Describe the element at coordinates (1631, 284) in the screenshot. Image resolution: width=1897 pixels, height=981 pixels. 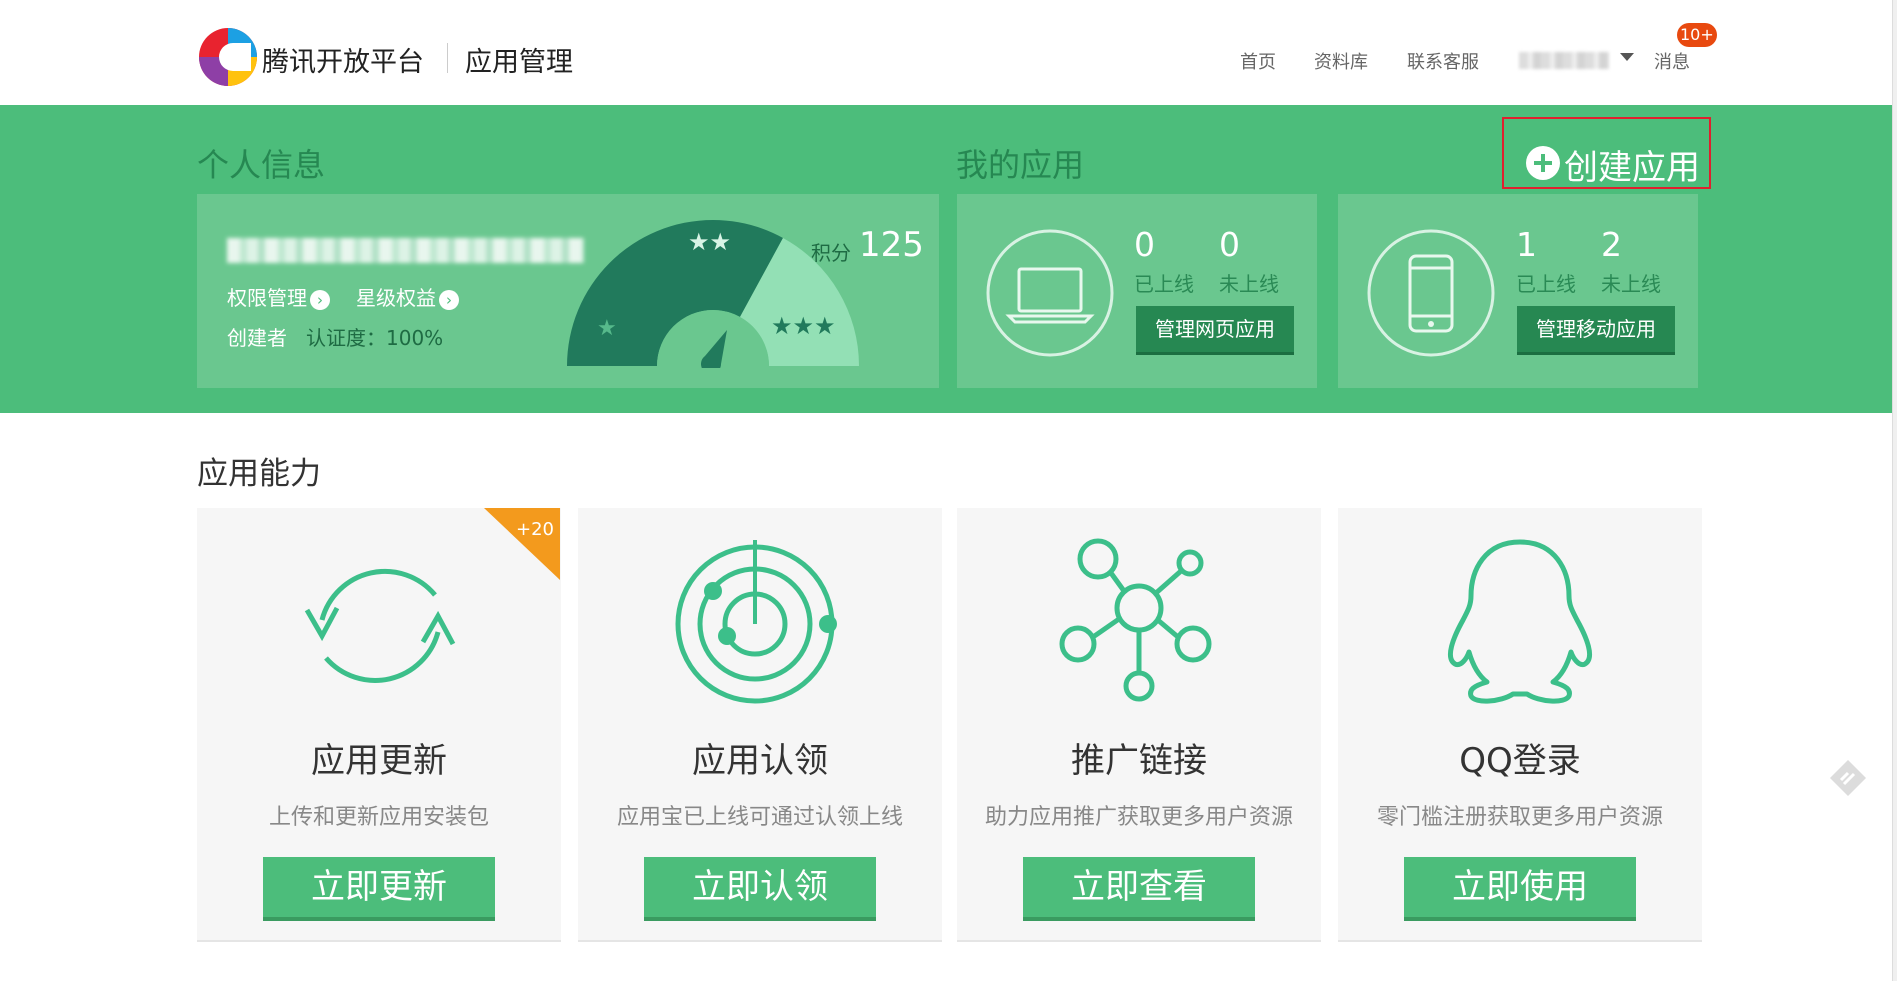
I see `mobile-offline-label: 未上线` at that location.